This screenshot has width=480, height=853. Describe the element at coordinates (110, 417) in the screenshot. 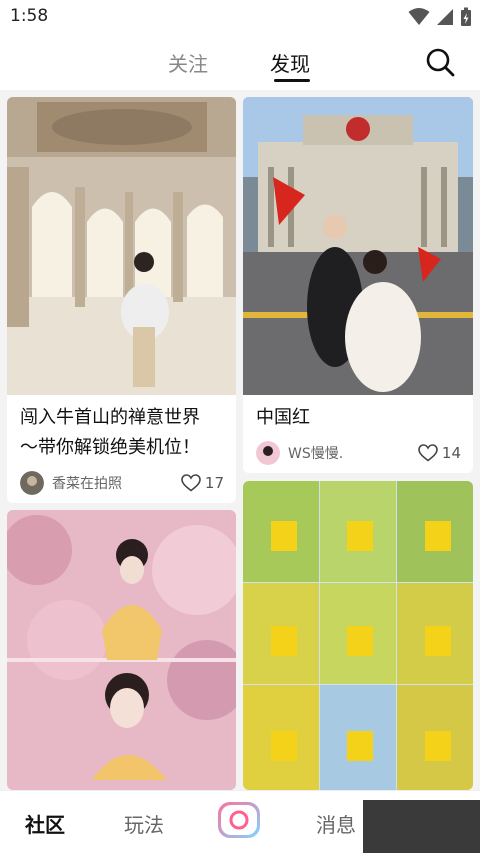

I see `card-title: 闯入牛首山的禅意世界` at that location.